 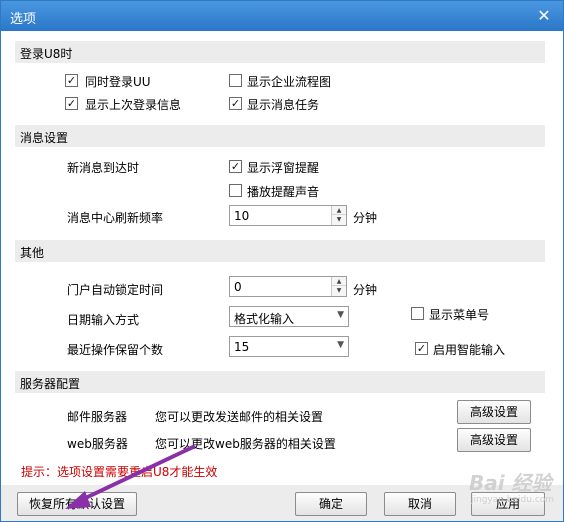 What do you see at coordinates (235, 80) in the screenshot?
I see `show-flow-checkbox` at bounding box center [235, 80].